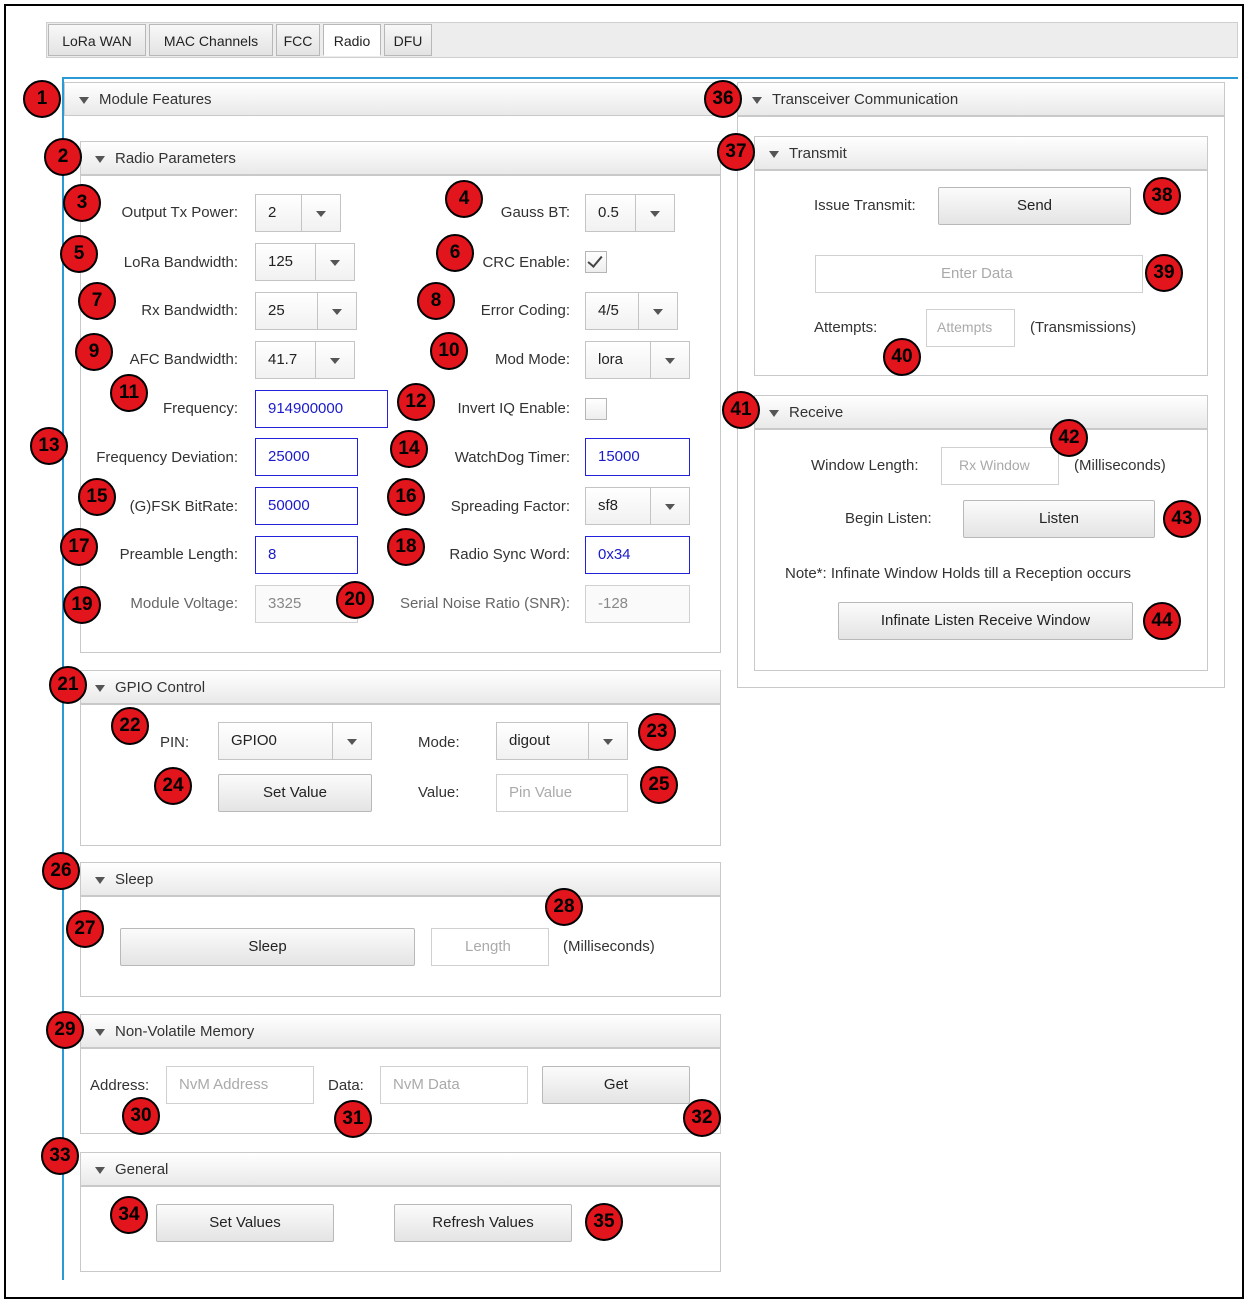  What do you see at coordinates (637, 506) in the screenshot?
I see `spreading-factor-select: sf8` at bounding box center [637, 506].